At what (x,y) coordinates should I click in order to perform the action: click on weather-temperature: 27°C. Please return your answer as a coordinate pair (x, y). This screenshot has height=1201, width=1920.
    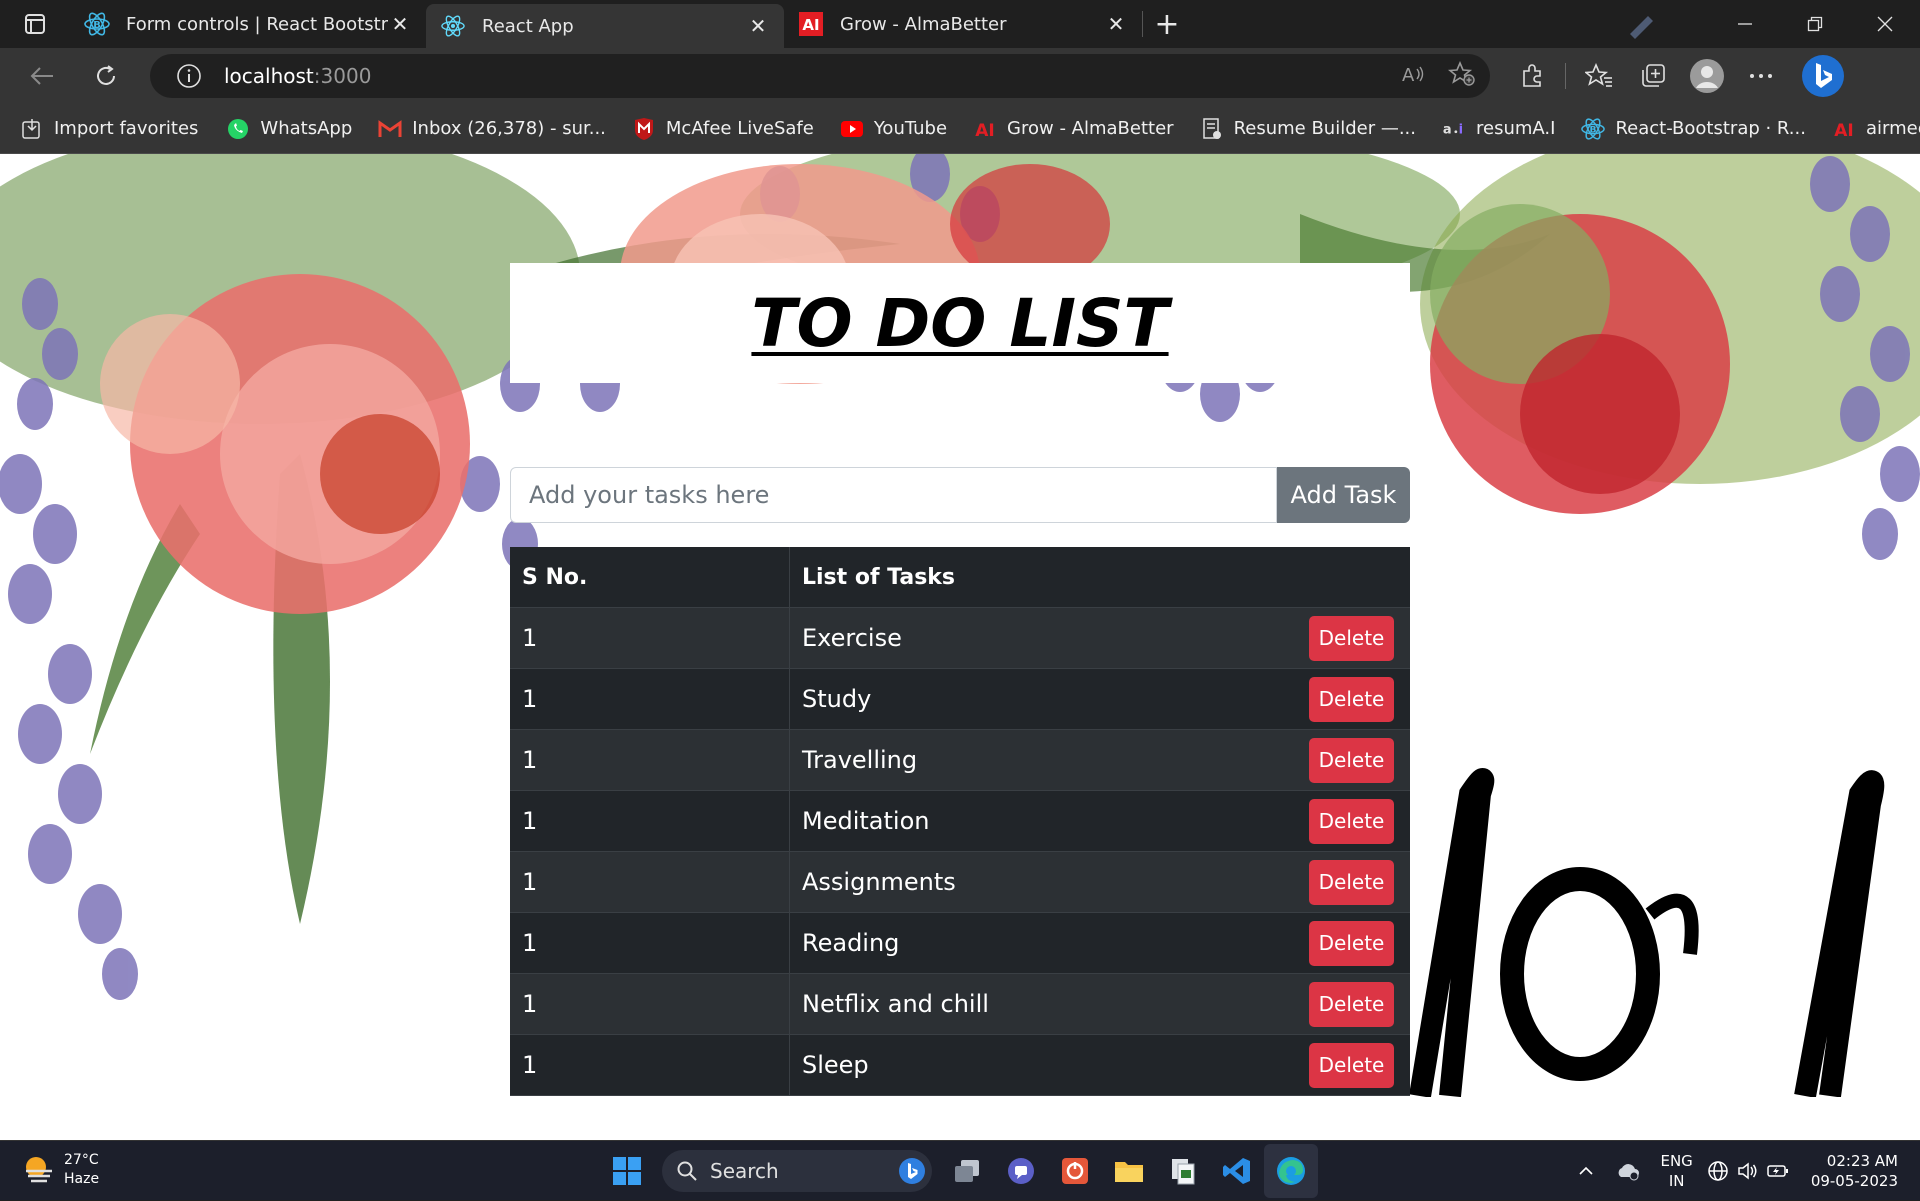
    Looking at the image, I should click on (81, 1160).